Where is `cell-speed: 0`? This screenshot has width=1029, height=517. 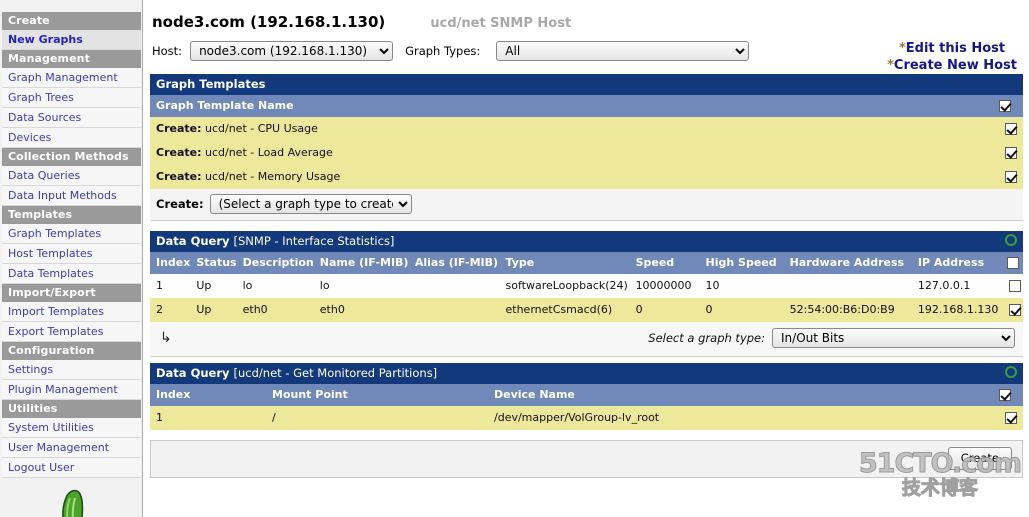
cell-speed: 0 is located at coordinates (664, 310).